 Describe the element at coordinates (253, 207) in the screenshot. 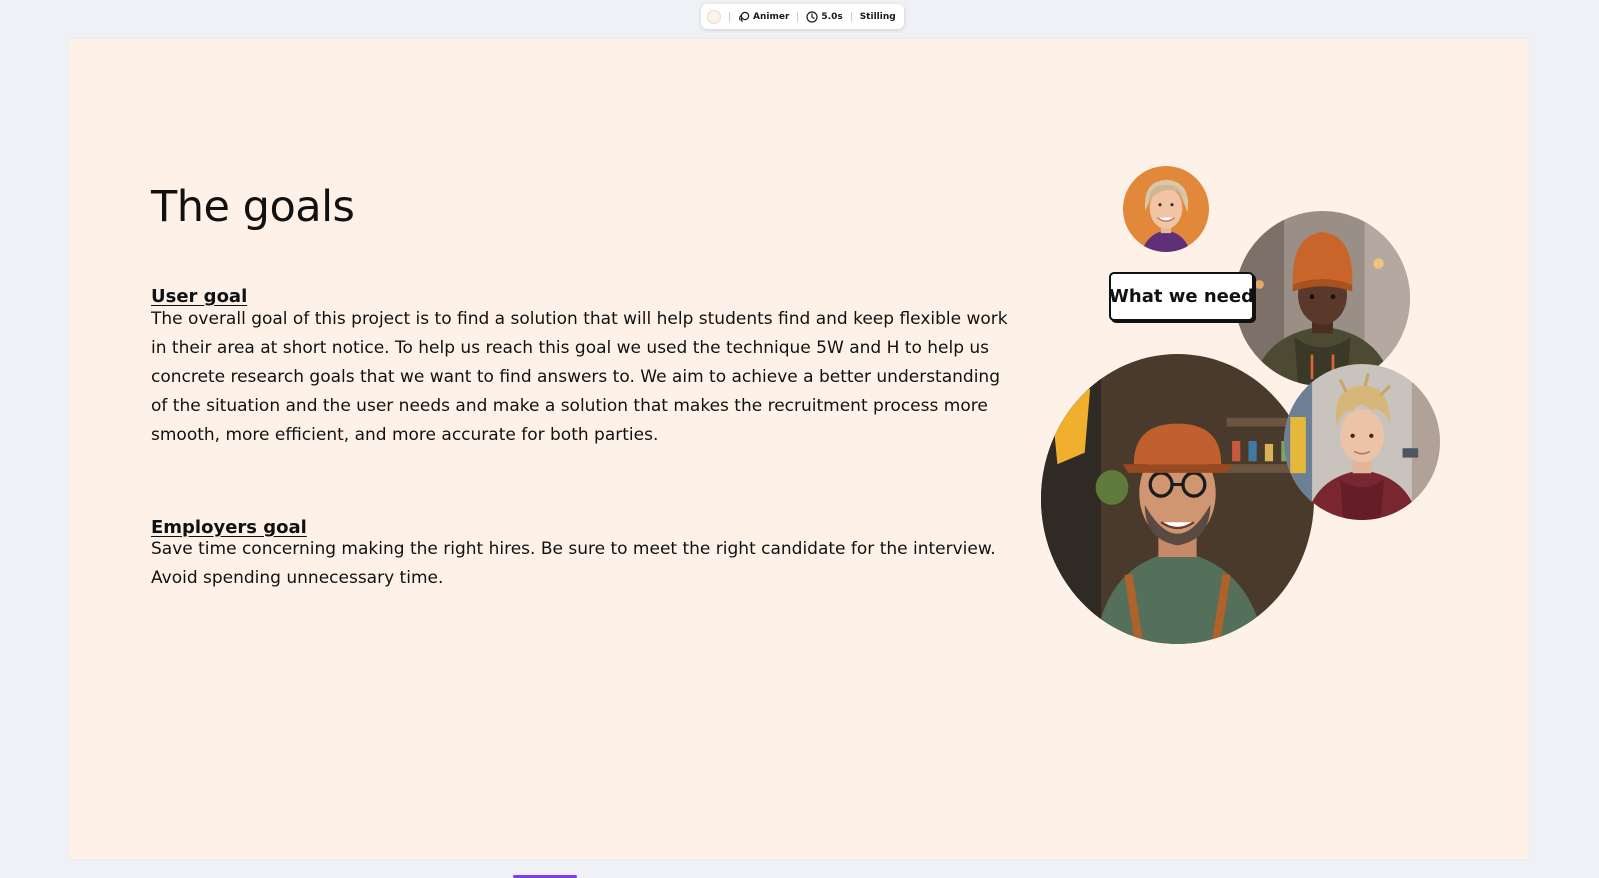

I see `slide-title: The goals` at that location.